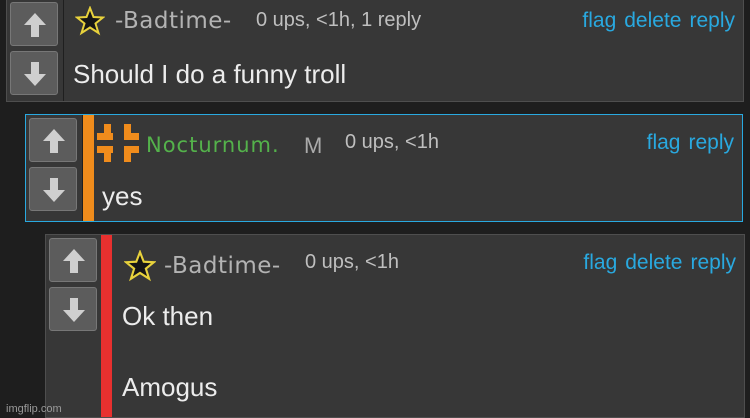  I want to click on comment-actions: flag reply, so click(690, 143).